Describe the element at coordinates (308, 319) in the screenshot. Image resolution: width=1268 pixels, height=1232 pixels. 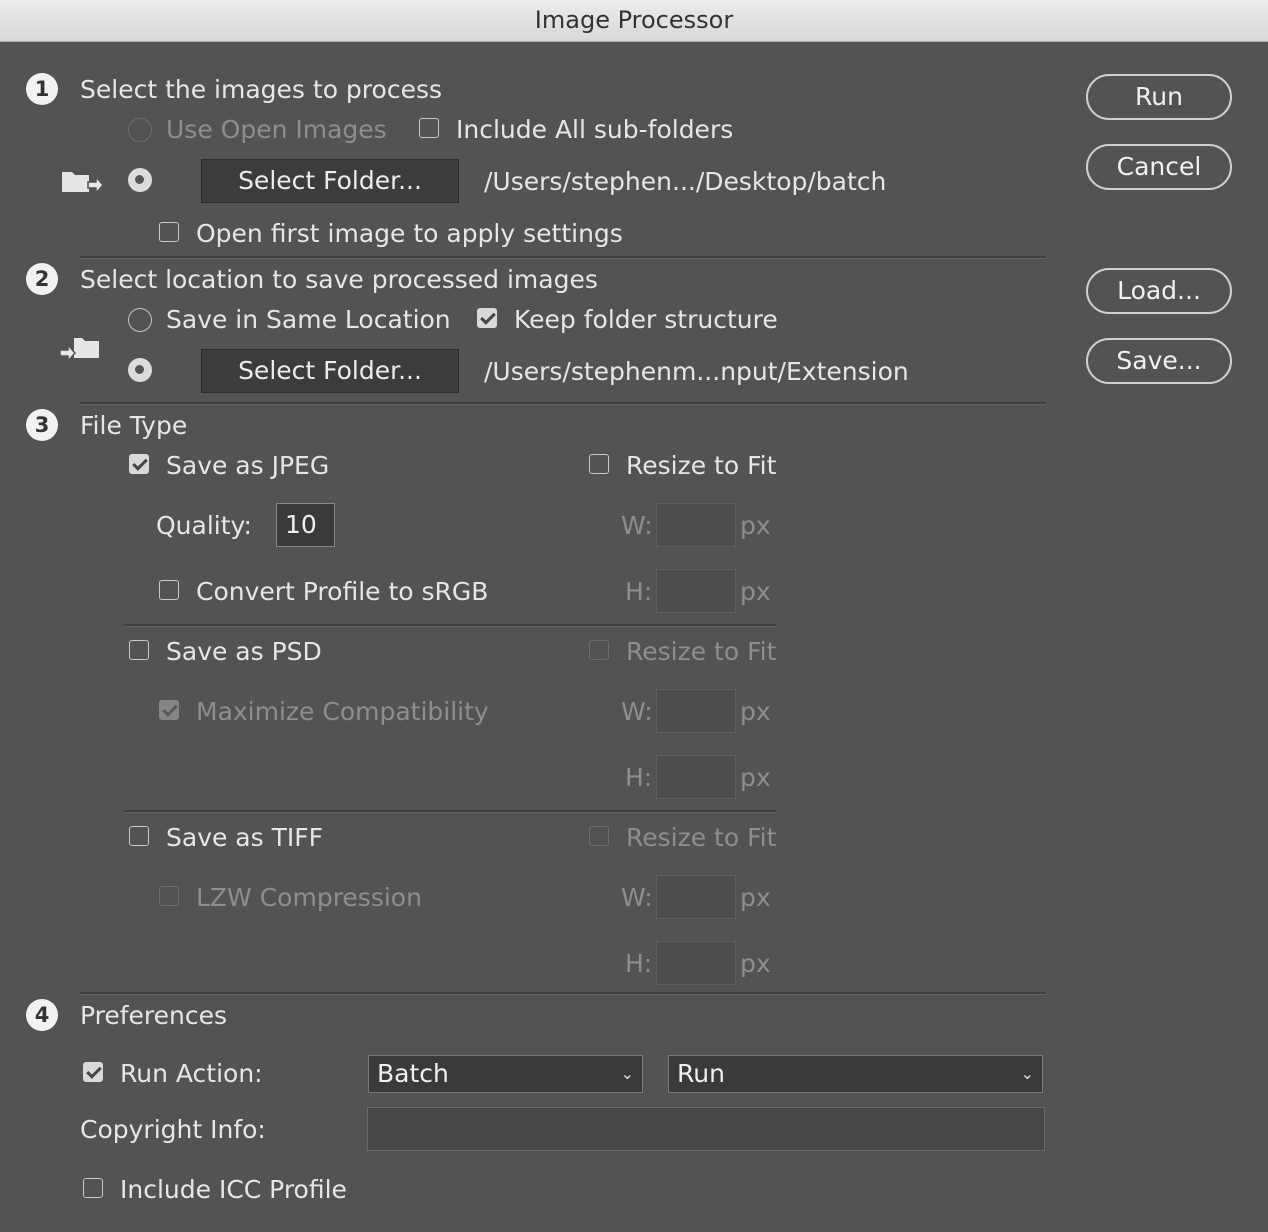
I see `save-same-location-label: Save in Same Location` at that location.